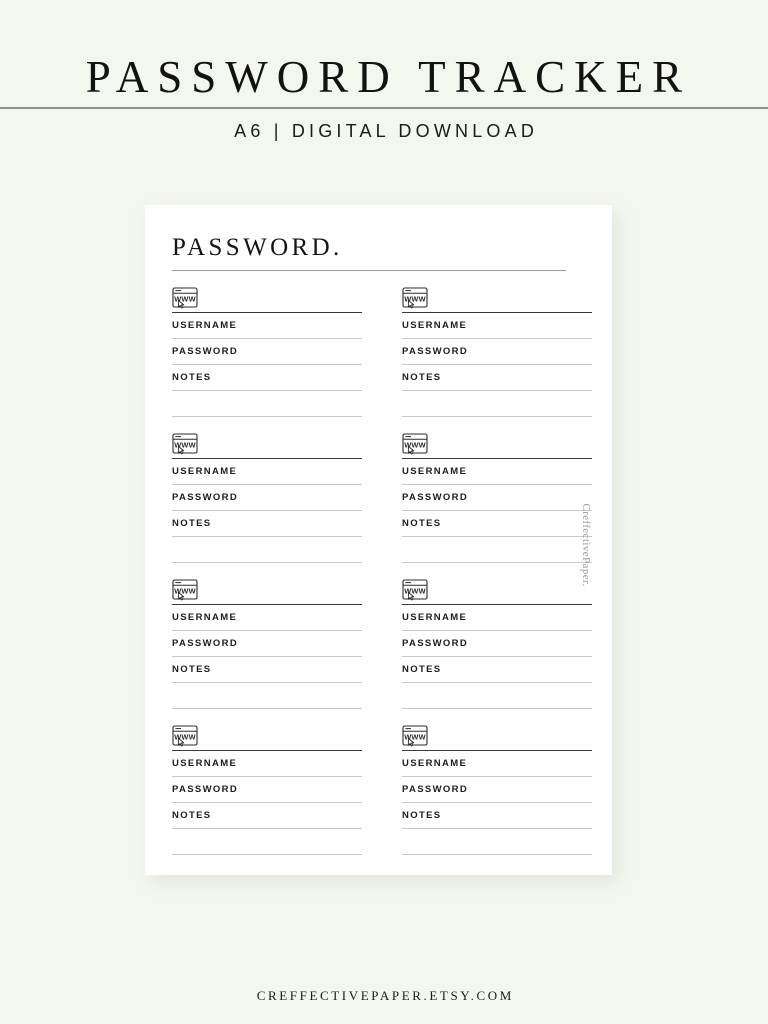  What do you see at coordinates (369, 270) in the screenshot?
I see `card-title-divider` at bounding box center [369, 270].